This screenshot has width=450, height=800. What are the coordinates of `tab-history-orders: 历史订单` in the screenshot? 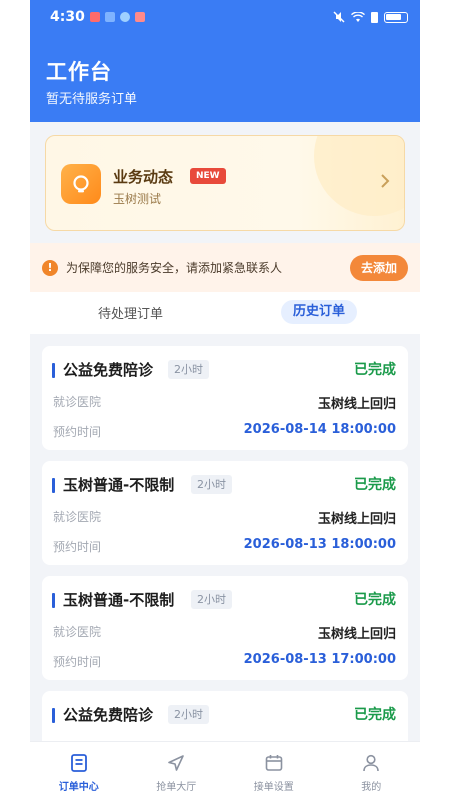 It's located at (319, 312).